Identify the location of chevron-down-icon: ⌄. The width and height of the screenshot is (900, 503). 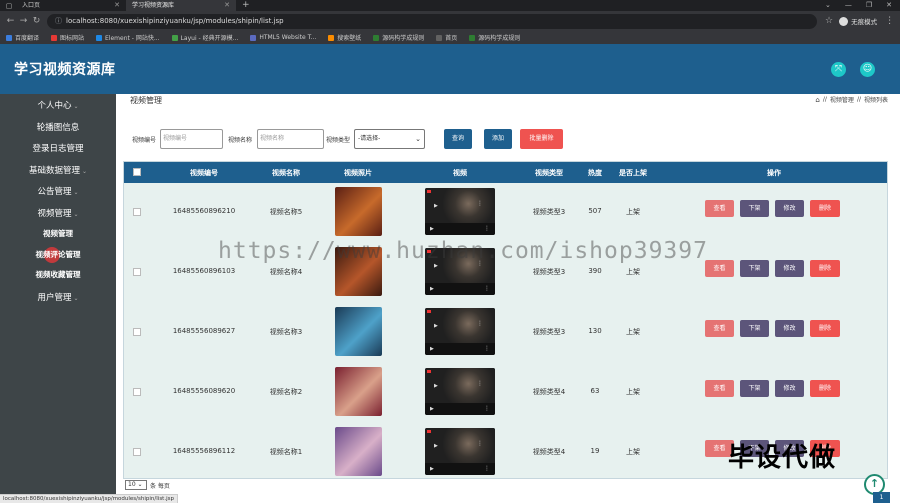
(828, 5).